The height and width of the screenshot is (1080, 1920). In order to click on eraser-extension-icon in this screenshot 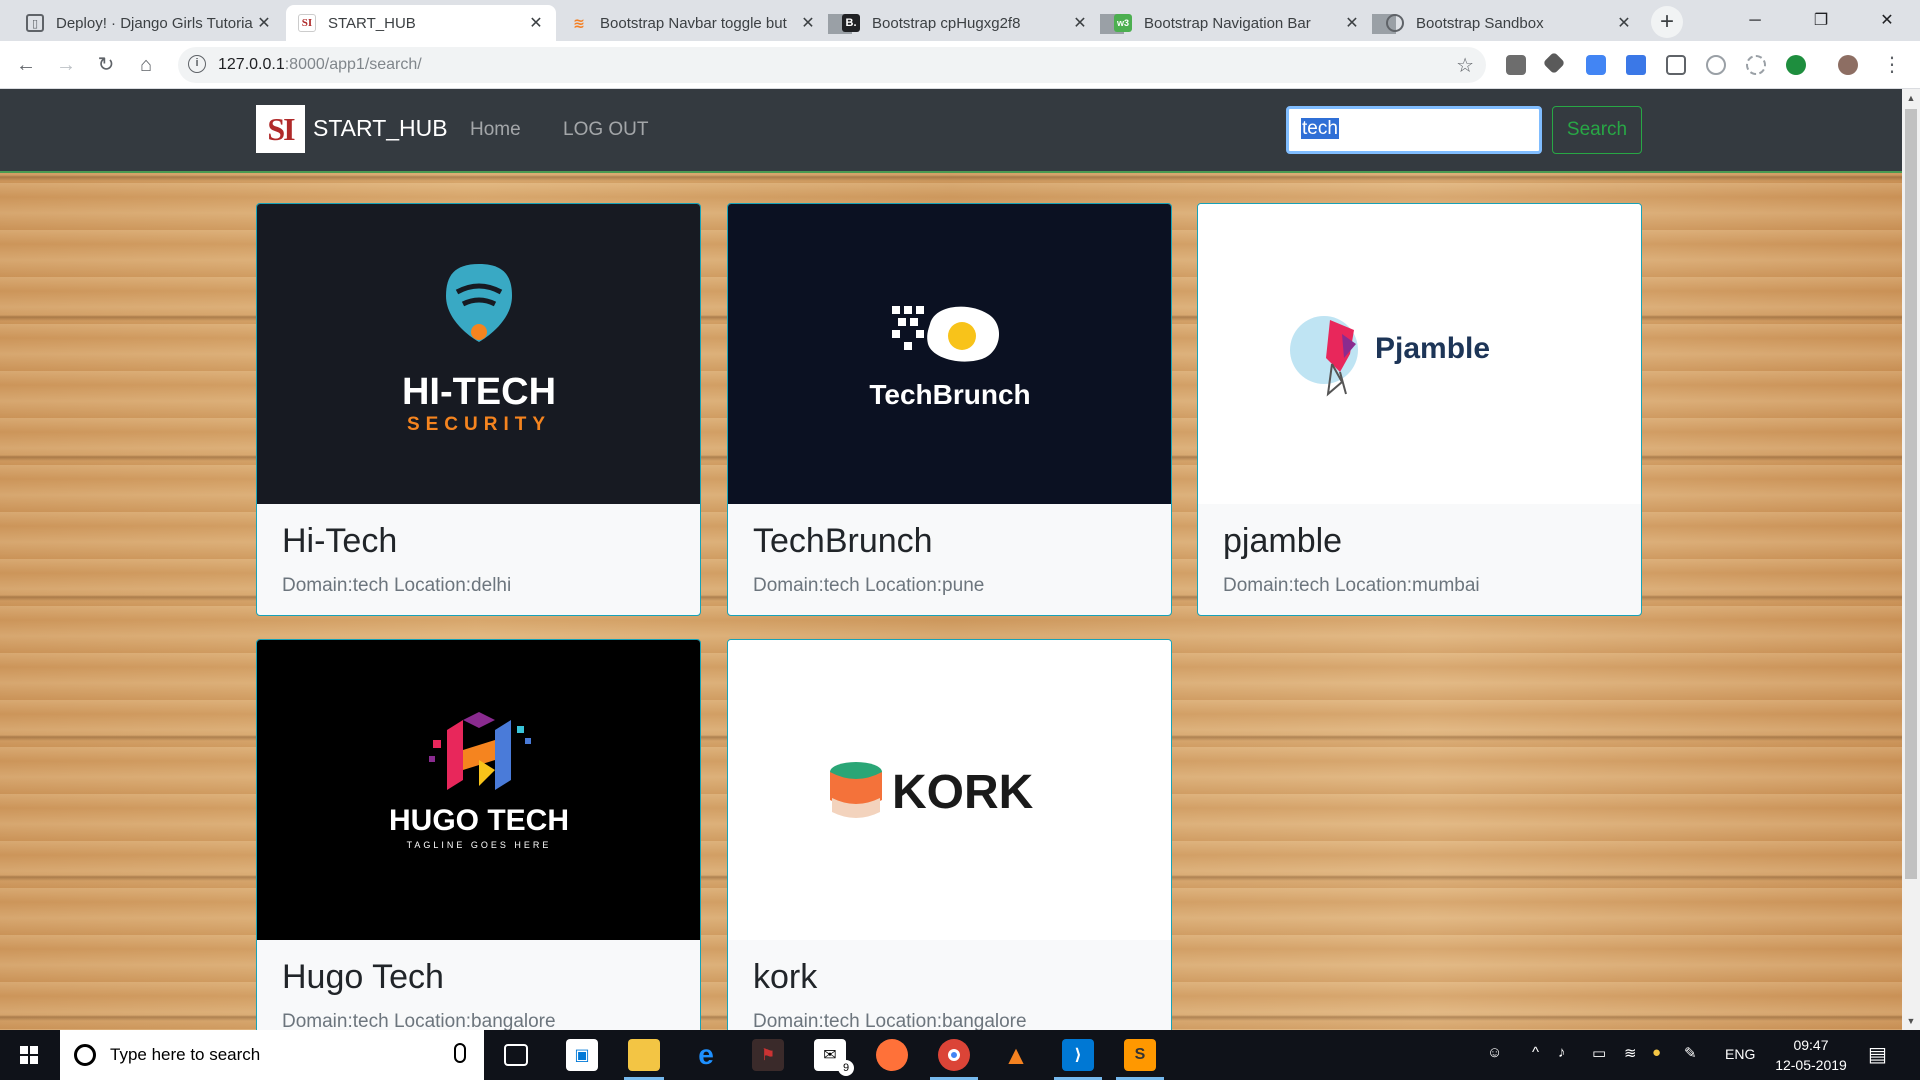, I will do `click(1554, 63)`.